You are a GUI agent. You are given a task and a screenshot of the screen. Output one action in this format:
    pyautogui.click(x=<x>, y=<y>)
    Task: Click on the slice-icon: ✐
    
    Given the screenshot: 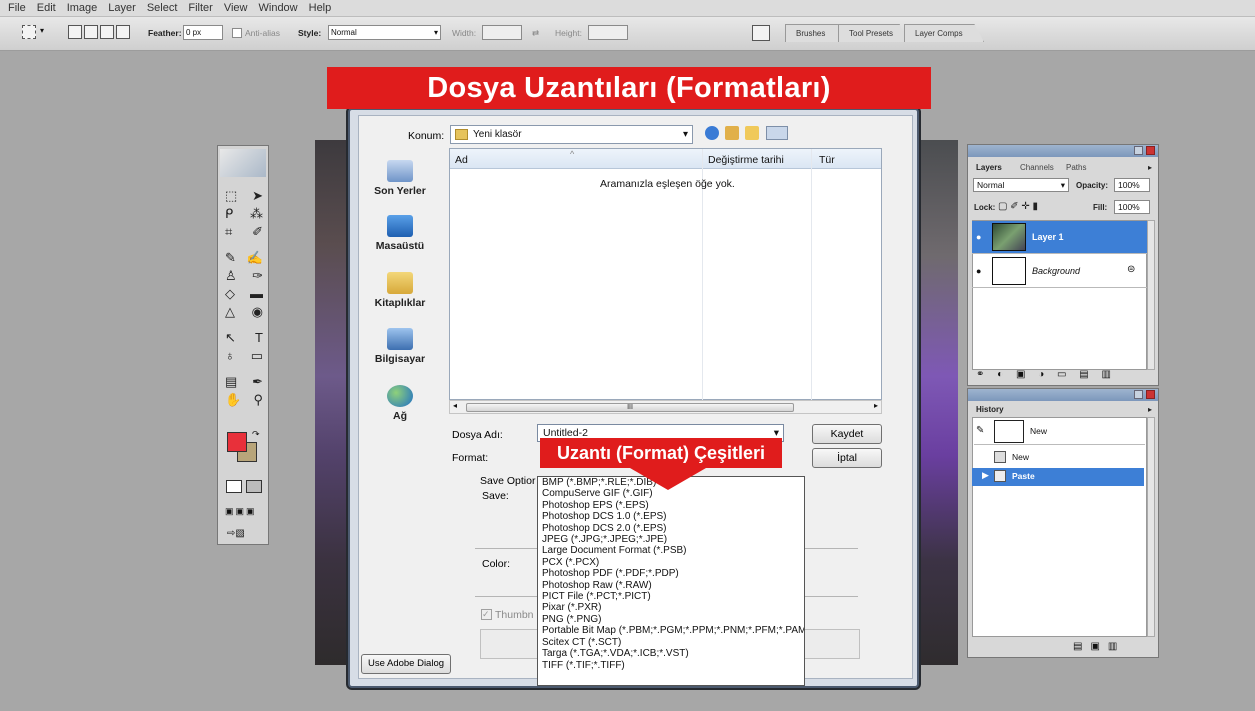 What is the action you would take?
    pyautogui.click(x=257, y=231)
    